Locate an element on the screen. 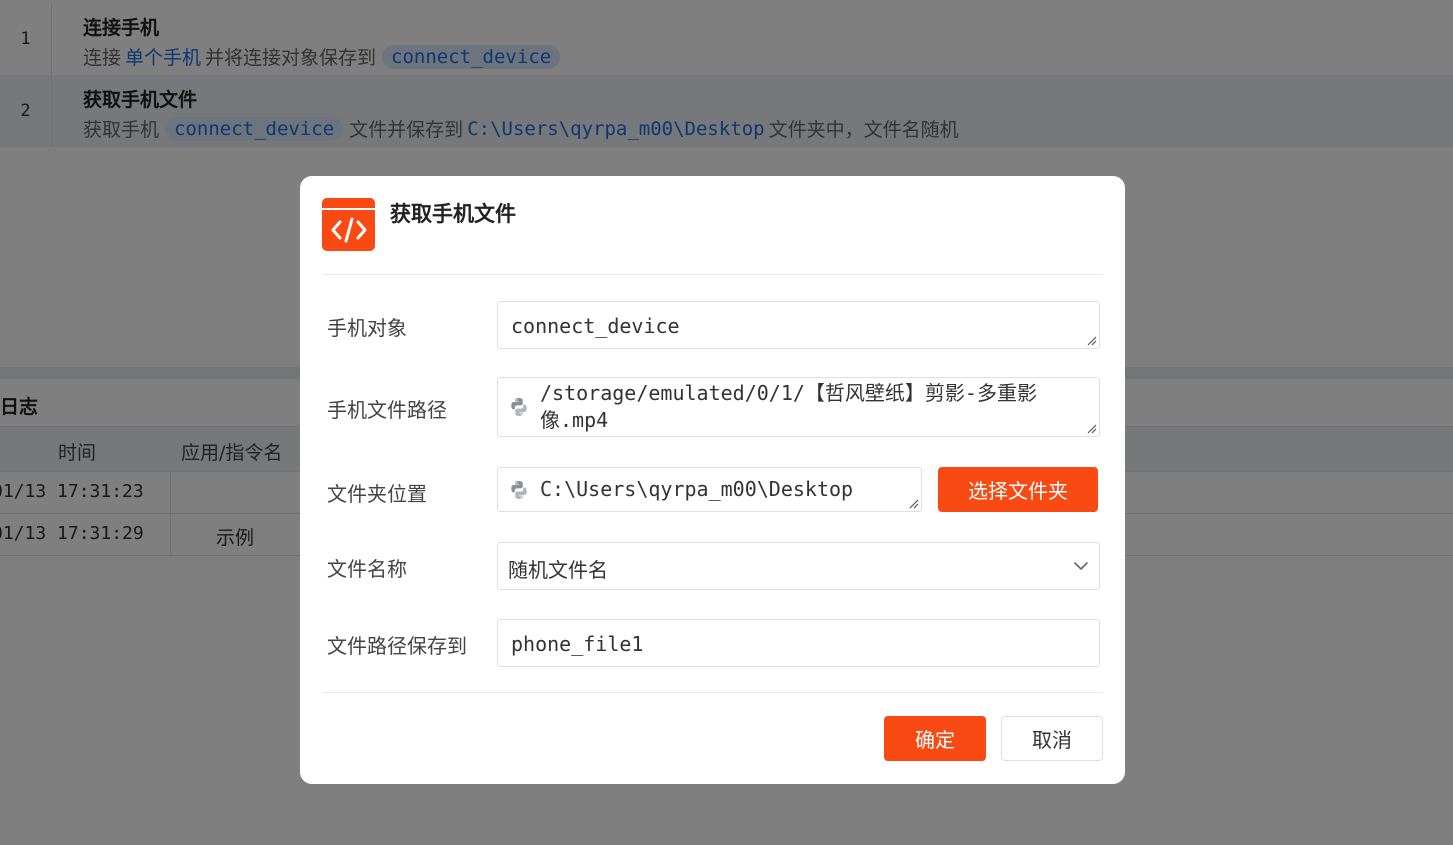  dialog-footer-divider is located at coordinates (713, 692).